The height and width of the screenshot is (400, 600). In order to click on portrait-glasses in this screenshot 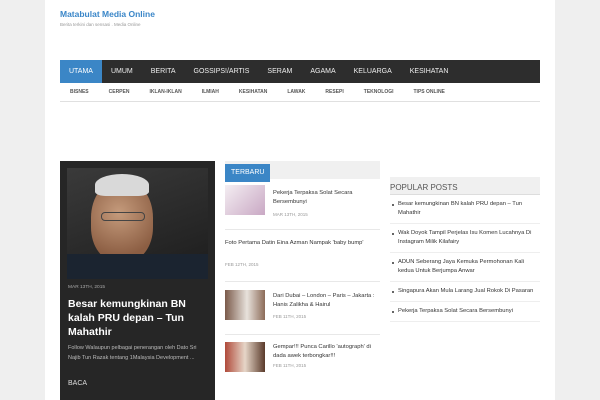, I will do `click(123, 216)`.